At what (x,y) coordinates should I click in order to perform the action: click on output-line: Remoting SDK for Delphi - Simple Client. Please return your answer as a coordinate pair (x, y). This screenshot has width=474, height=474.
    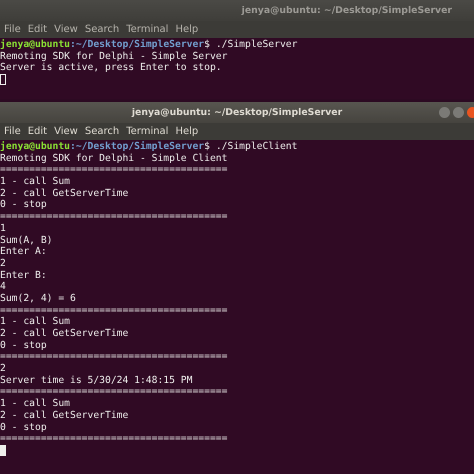
    Looking at the image, I should click on (114, 158).